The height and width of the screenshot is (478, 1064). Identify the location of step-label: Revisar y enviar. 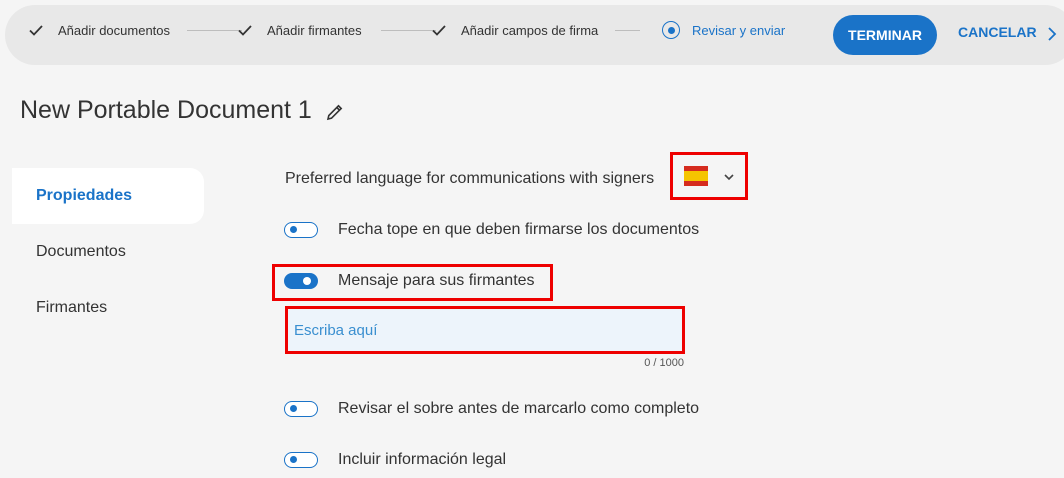
(739, 30).